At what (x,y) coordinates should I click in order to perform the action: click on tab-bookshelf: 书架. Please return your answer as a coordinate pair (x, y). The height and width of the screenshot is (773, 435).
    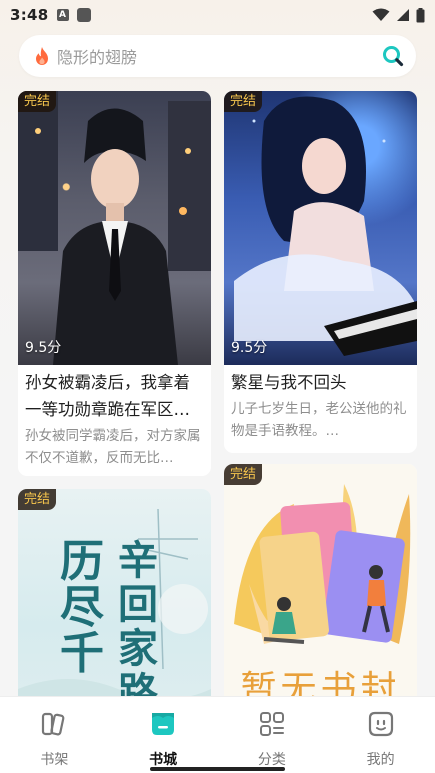
    Looking at the image, I should click on (54, 735).